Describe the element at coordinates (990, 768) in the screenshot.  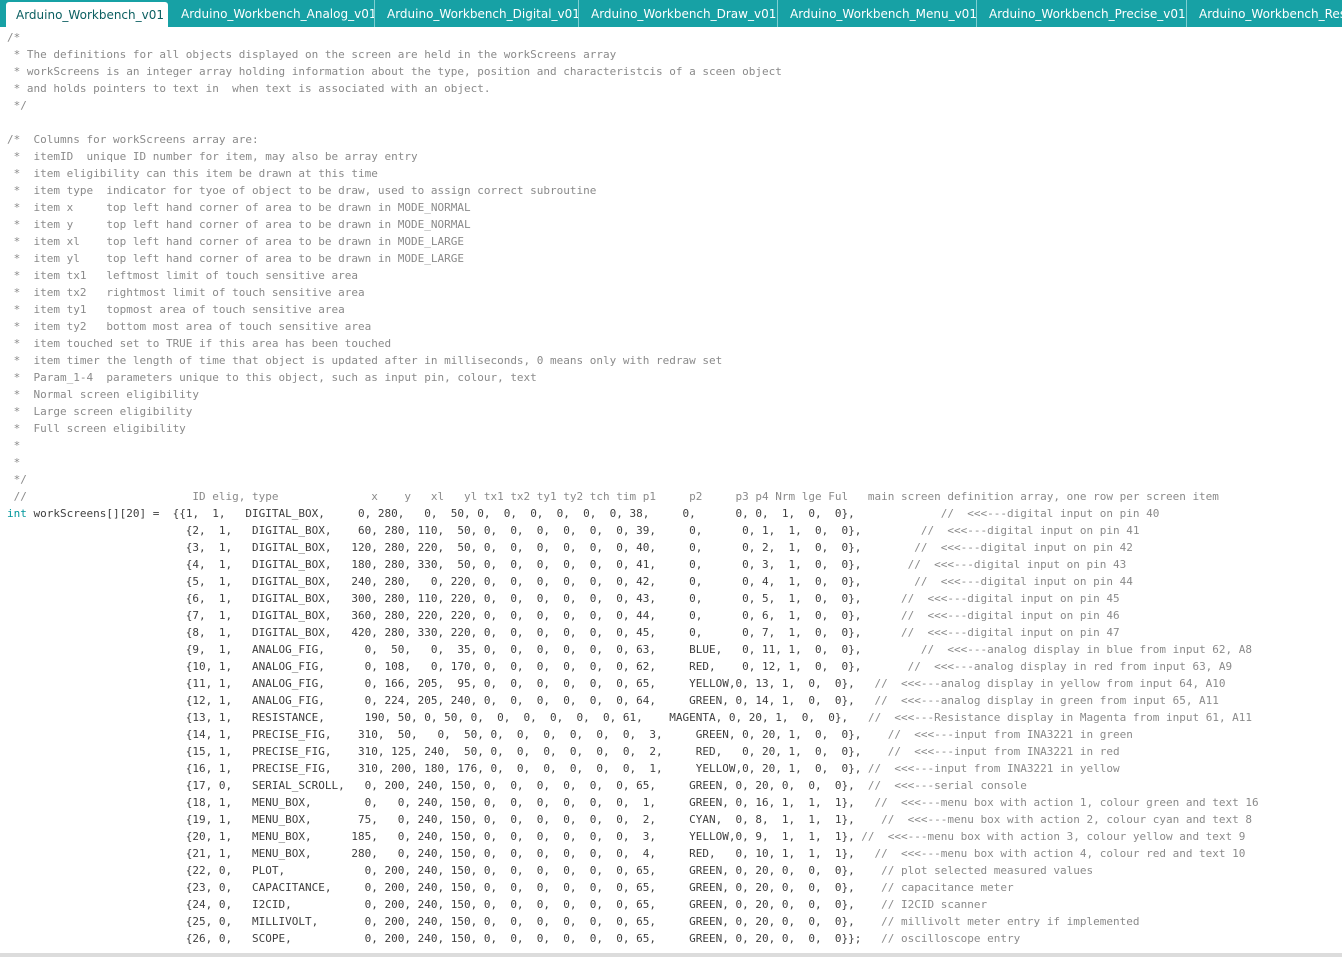
I see `comment-token: // <<<---input from INA3221 in yellow` at that location.